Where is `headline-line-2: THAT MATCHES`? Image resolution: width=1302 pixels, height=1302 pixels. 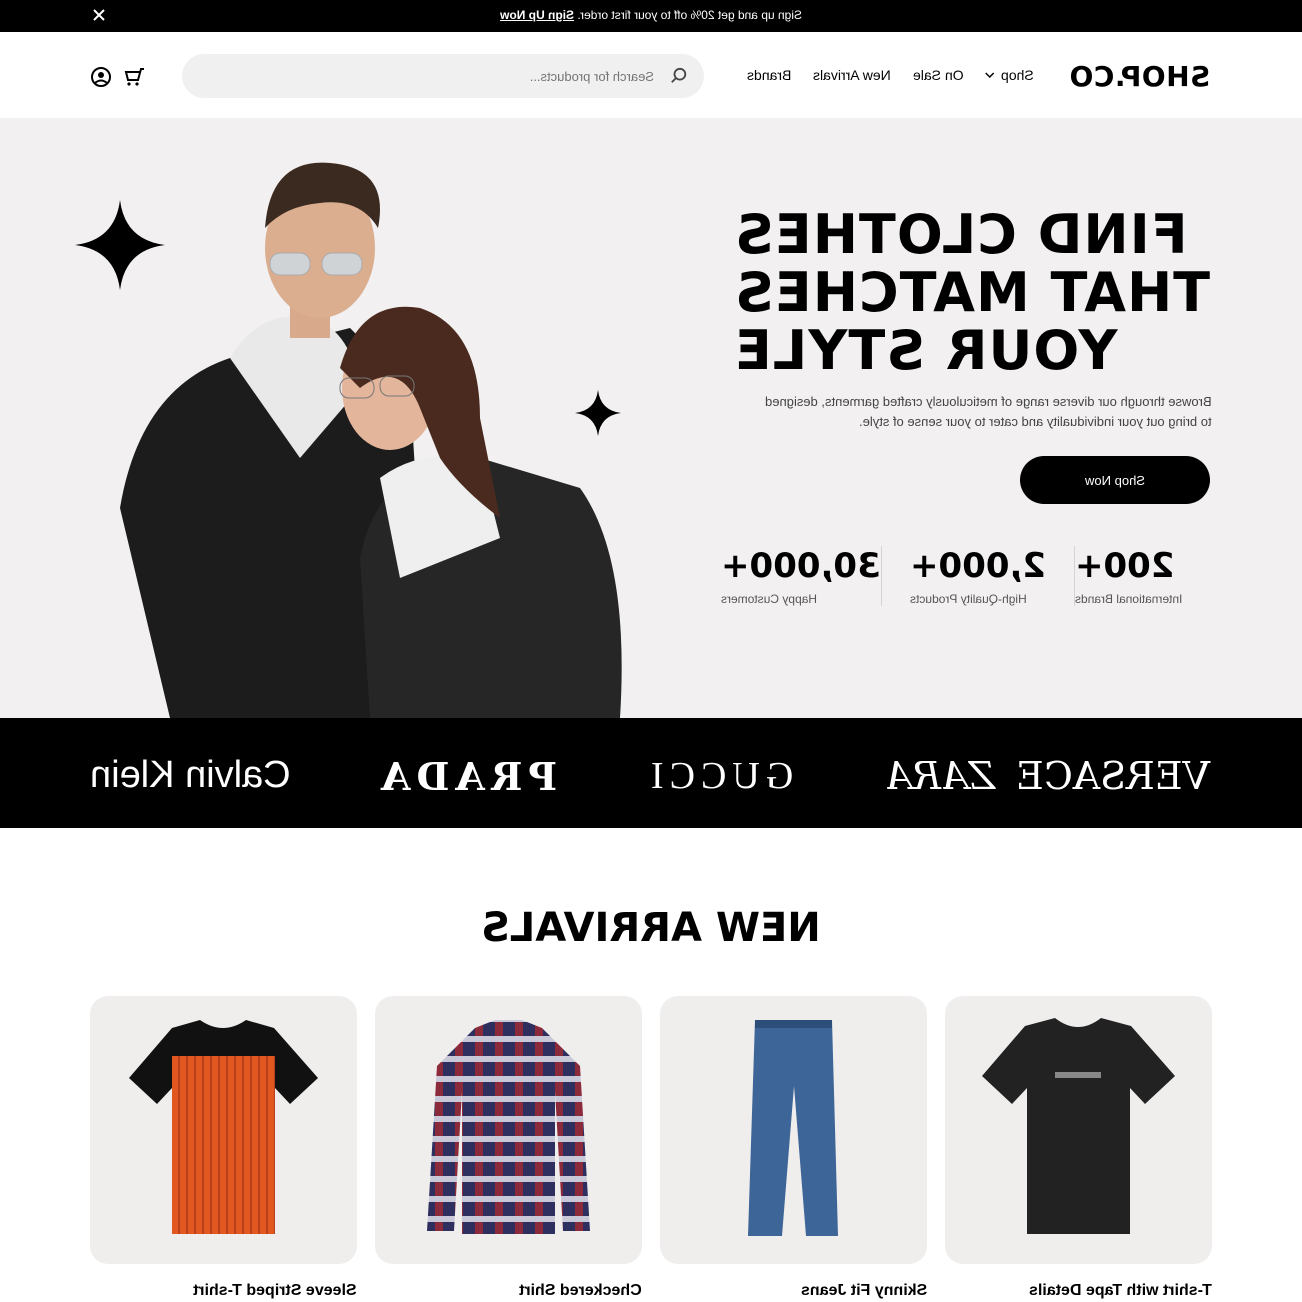
headline-line-2: THAT MATCHES is located at coordinates (971, 292).